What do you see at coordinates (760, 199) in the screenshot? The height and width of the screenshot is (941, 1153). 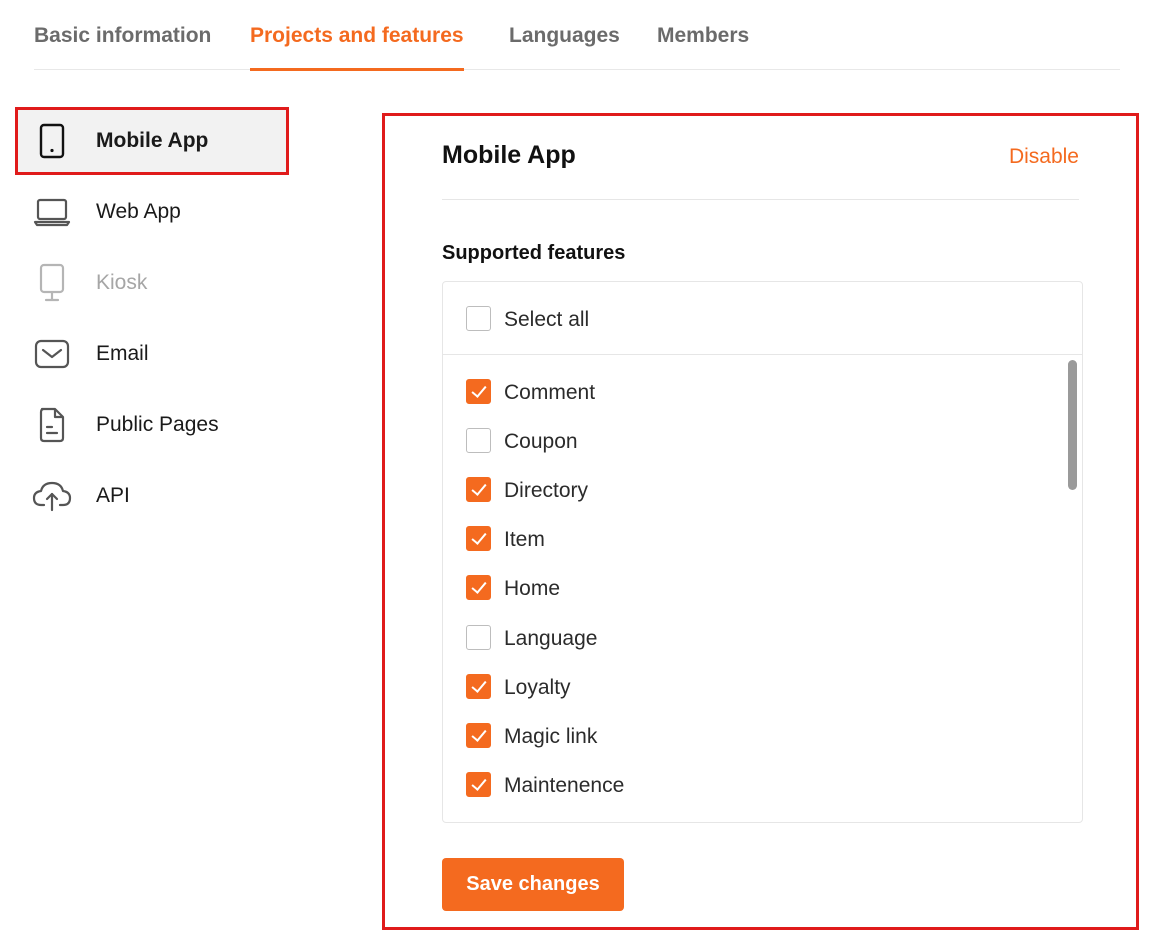 I see `divider` at bounding box center [760, 199].